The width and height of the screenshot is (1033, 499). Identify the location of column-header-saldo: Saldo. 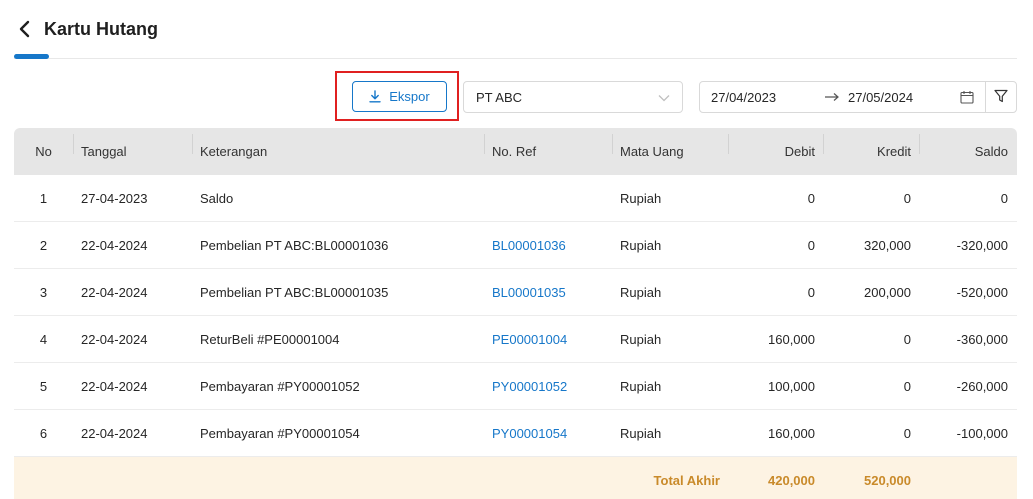
(967, 146).